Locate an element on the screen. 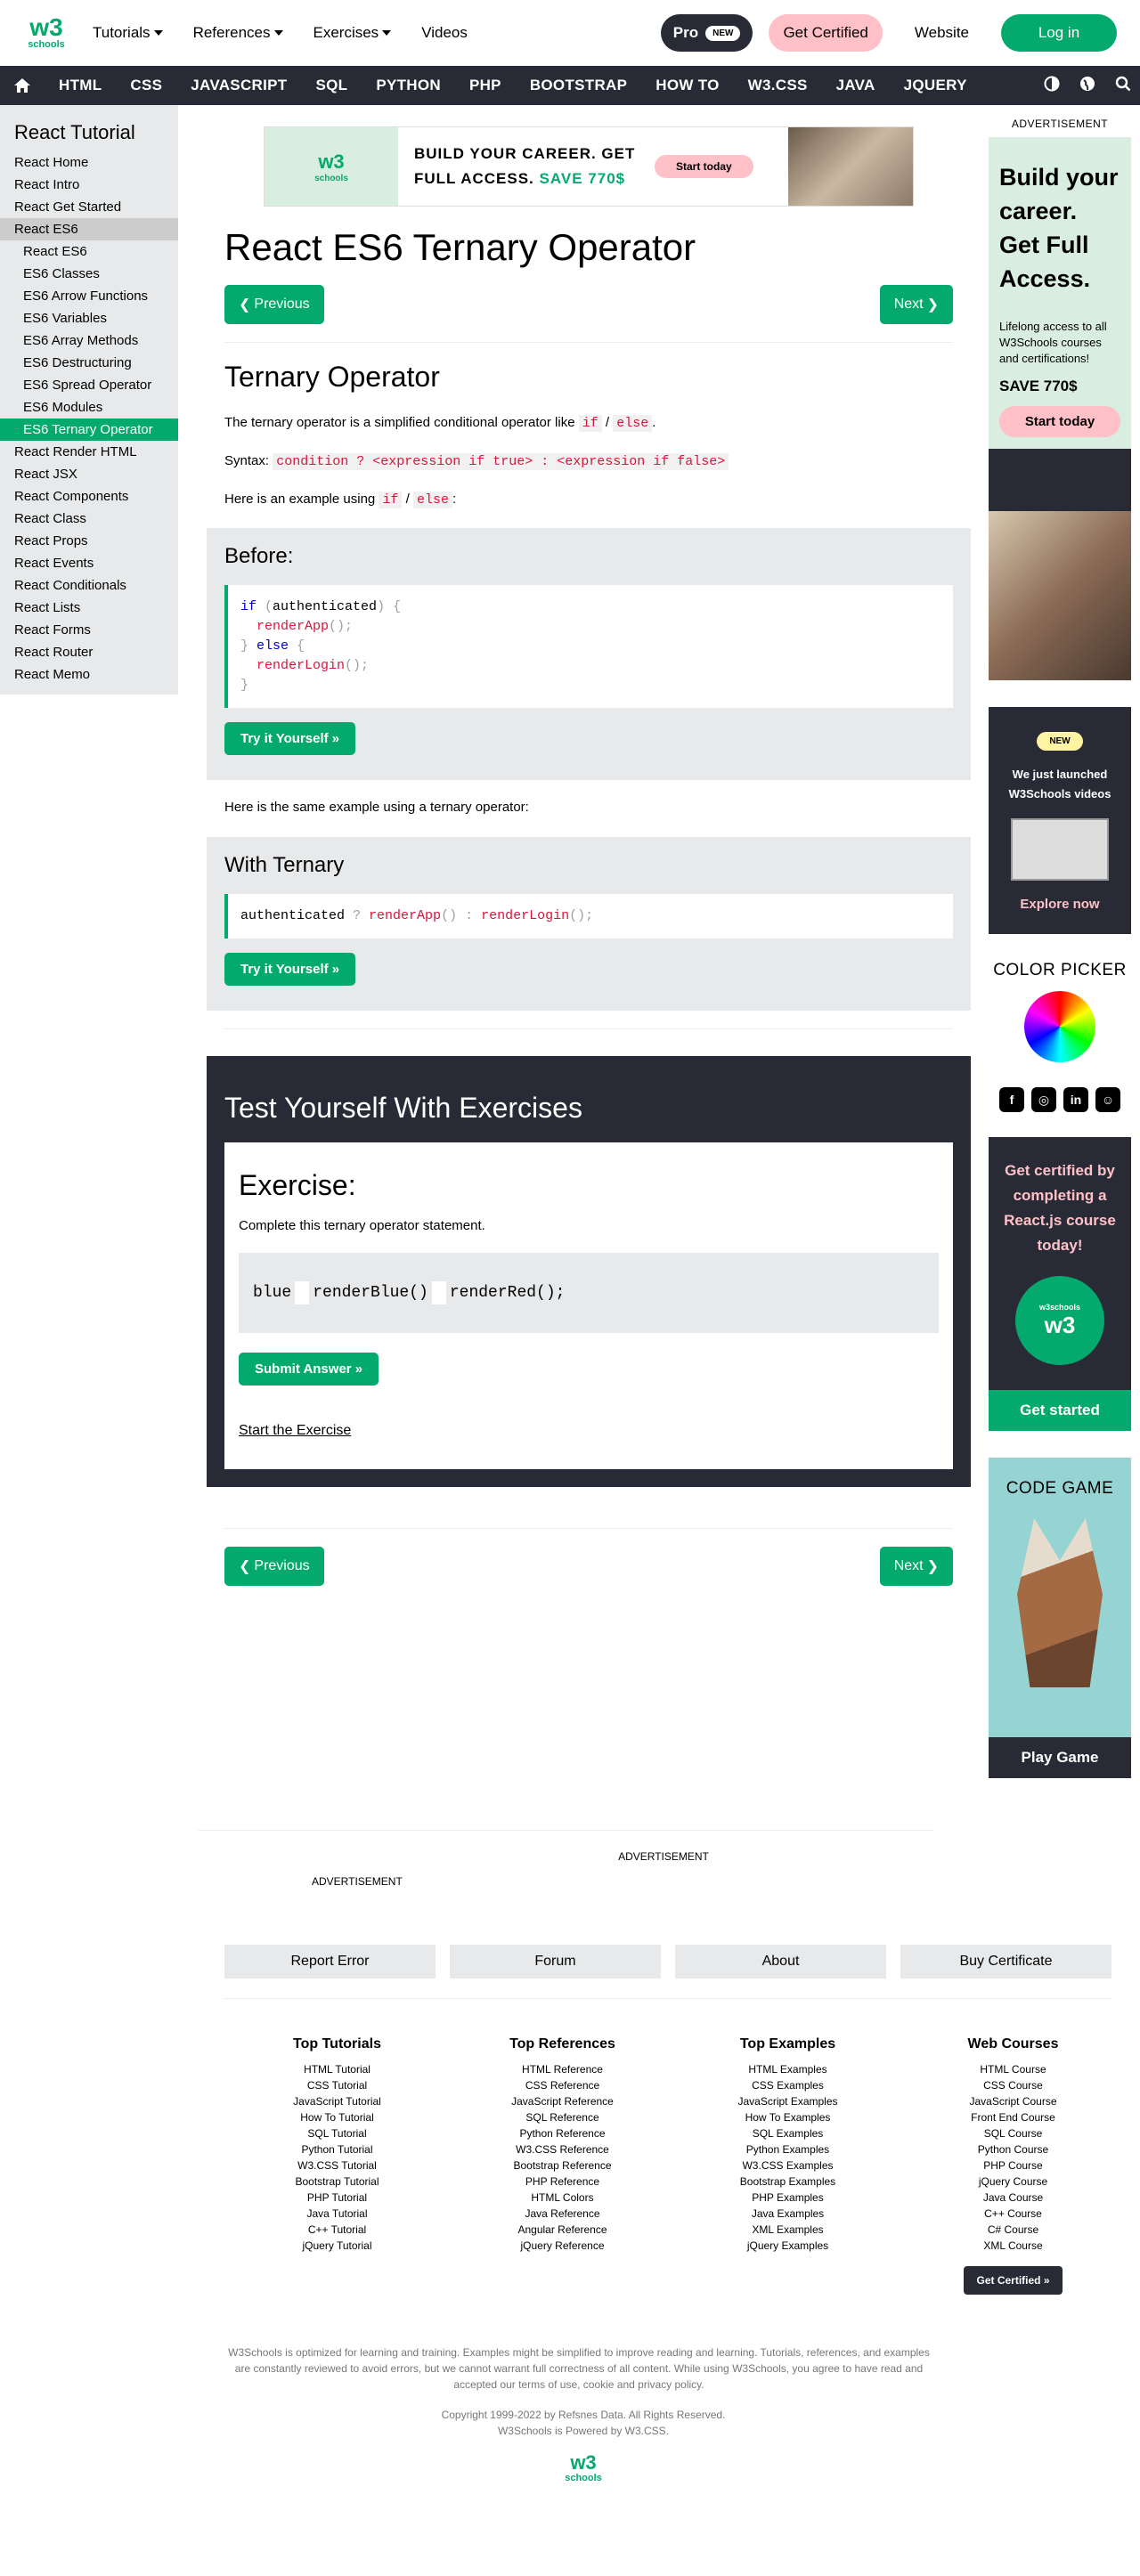 This screenshot has height=2576, width=1140. footer-link: CSS Reference is located at coordinates (562, 2085).